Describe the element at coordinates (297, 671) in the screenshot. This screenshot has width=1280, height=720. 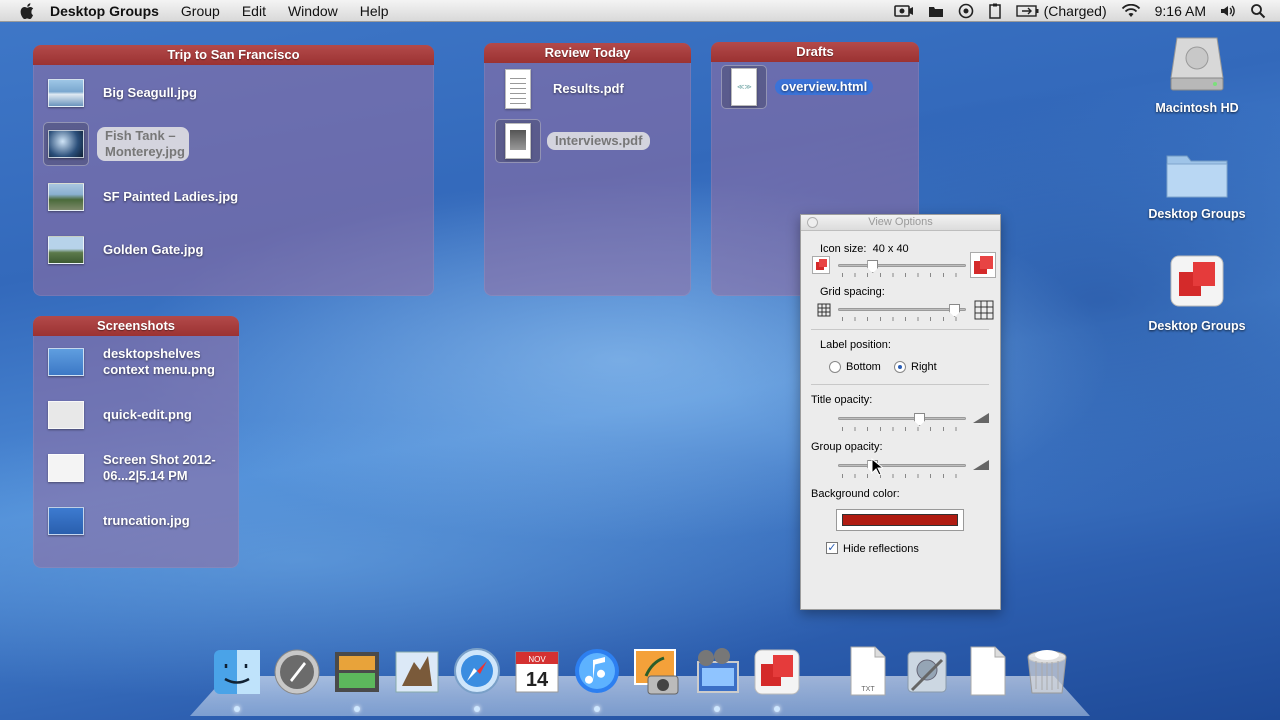
I see `launchpad-icon` at that location.